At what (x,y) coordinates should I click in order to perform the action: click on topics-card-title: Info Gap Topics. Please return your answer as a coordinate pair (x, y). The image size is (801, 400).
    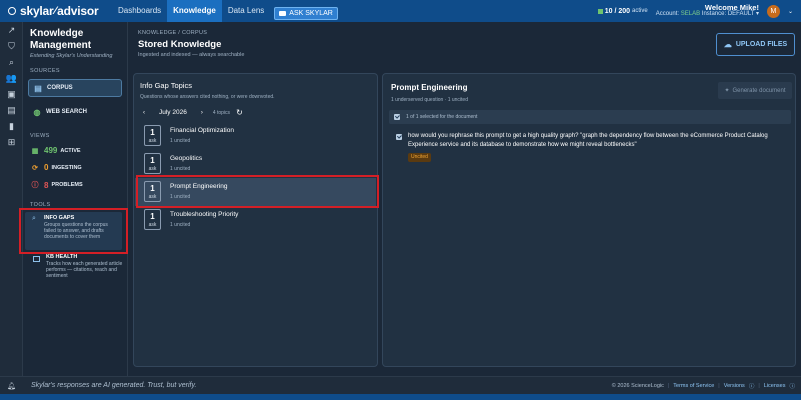
    Looking at the image, I should click on (166, 85).